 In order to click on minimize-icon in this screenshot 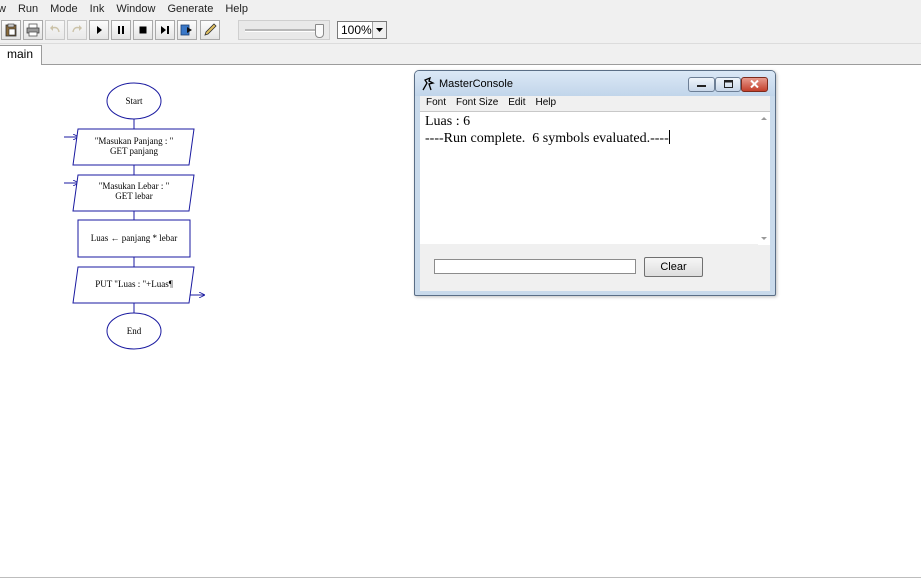, I will do `click(701, 85)`.